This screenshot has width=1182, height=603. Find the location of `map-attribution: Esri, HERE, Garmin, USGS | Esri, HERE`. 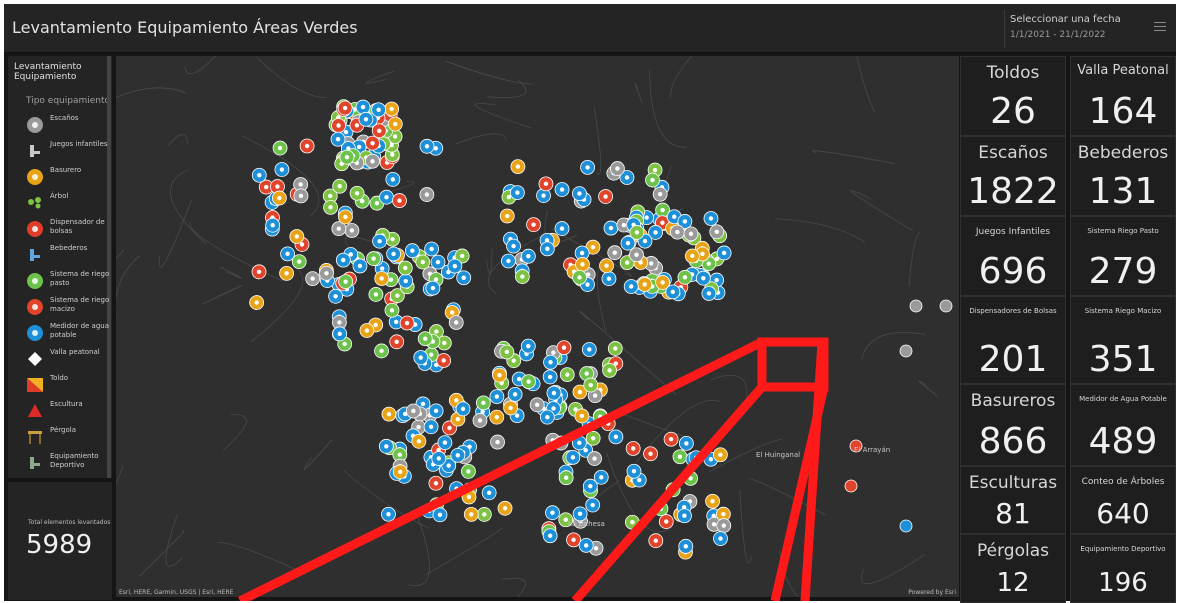

map-attribution: Esri, HERE, Garmin, USGS | Esri, HERE is located at coordinates (176, 592).